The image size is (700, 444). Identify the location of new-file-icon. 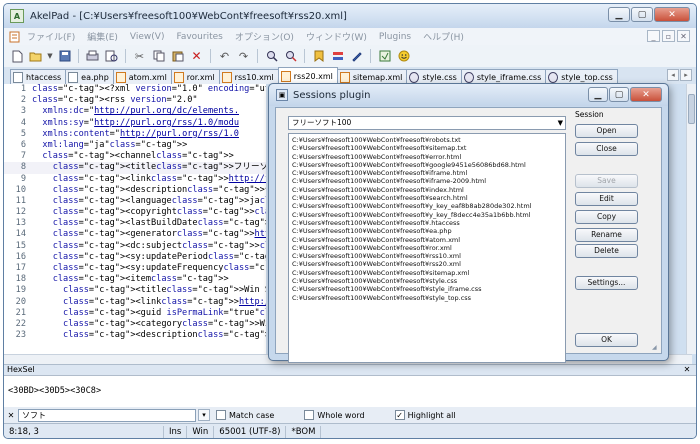
(16, 56).